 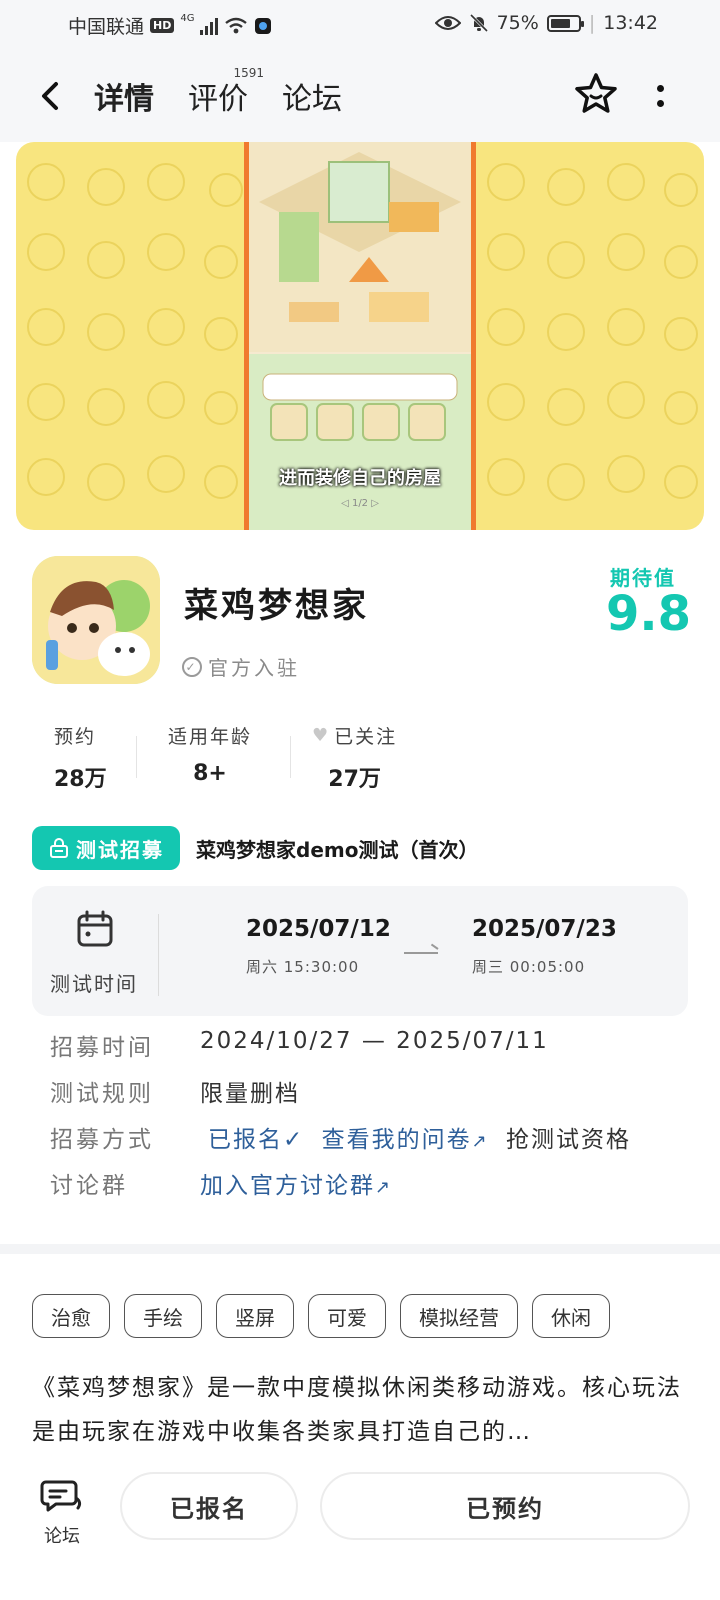 What do you see at coordinates (187, 18) in the screenshot?
I see `network-type: 4G` at bounding box center [187, 18].